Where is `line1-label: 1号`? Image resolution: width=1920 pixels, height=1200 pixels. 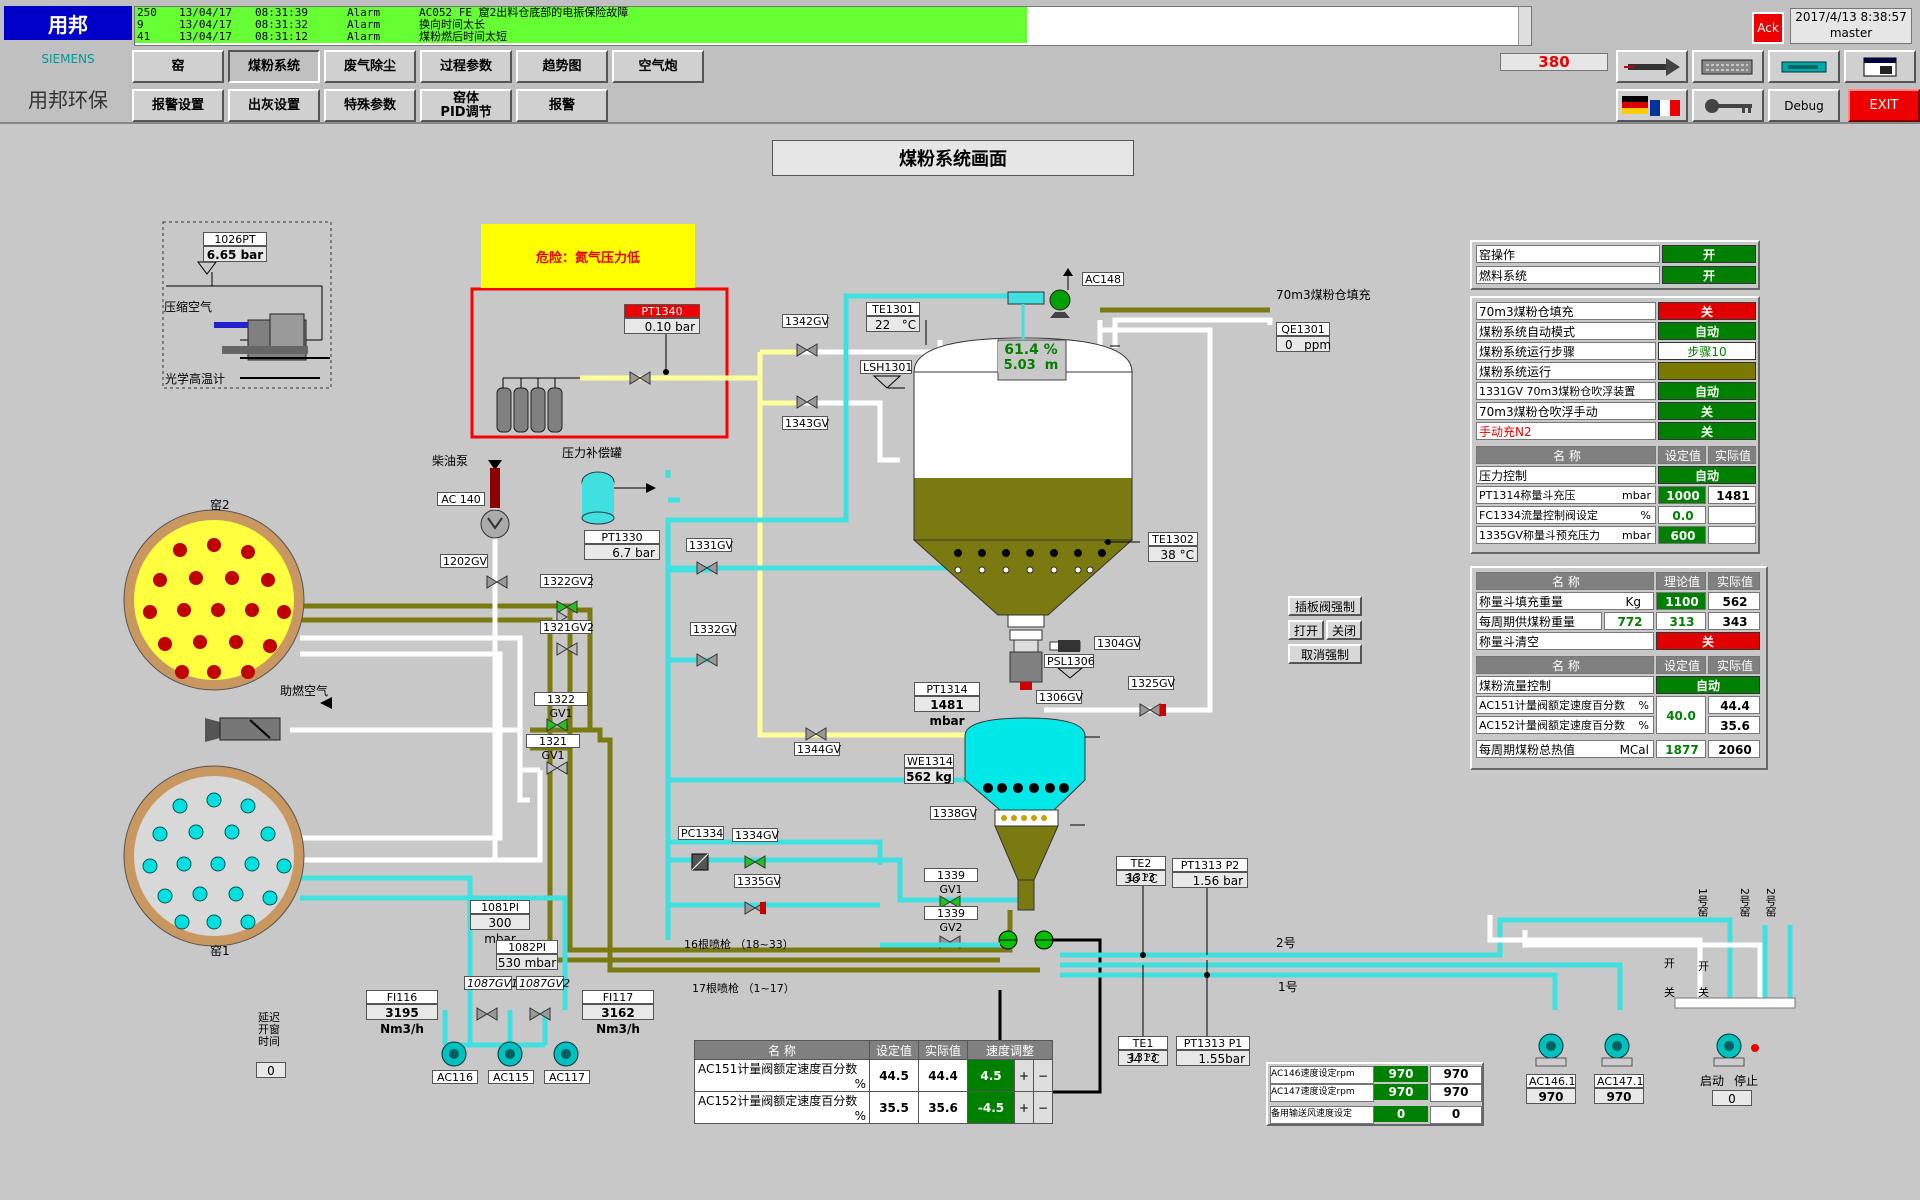
line1-label: 1号 is located at coordinates (1288, 987).